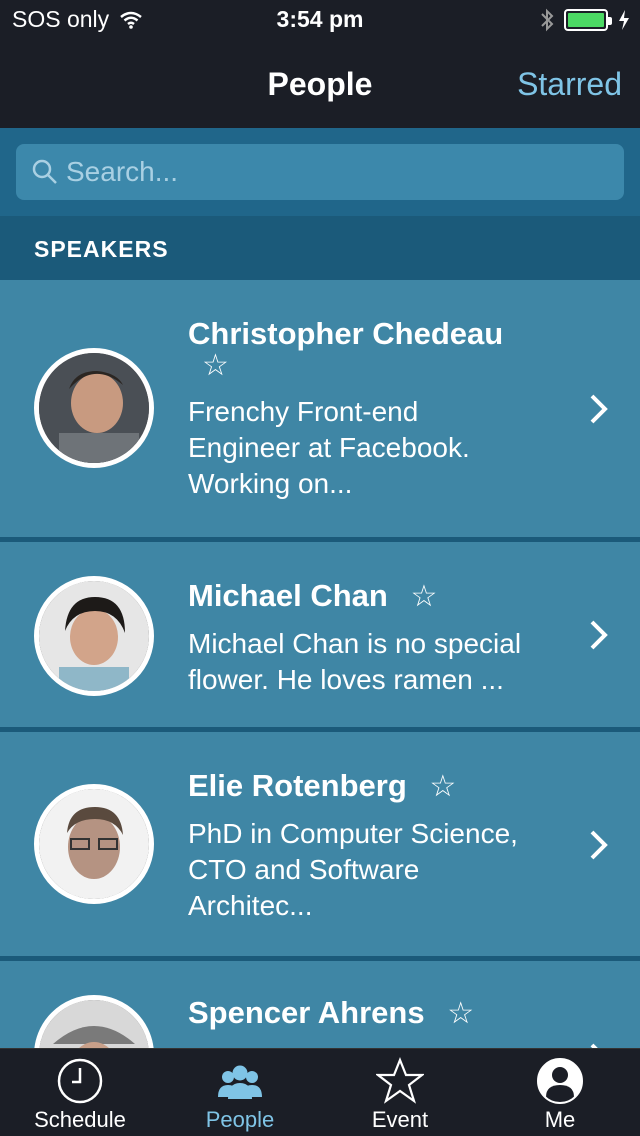 This screenshot has height=1136, width=640. I want to click on tab-bar: Schedule People Event Me, so click(320, 1092).